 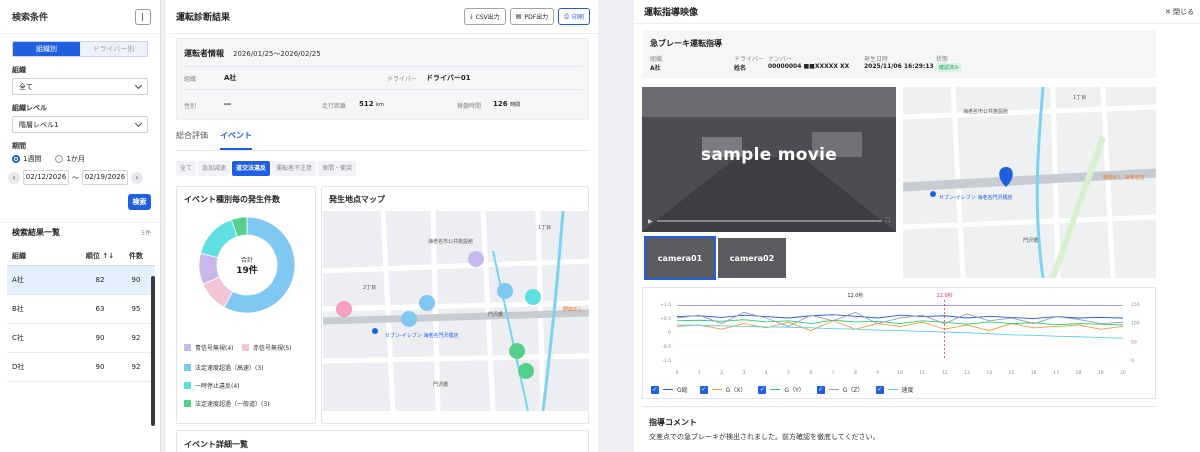 I want to click on x-tick: 13, so click(x=967, y=373).